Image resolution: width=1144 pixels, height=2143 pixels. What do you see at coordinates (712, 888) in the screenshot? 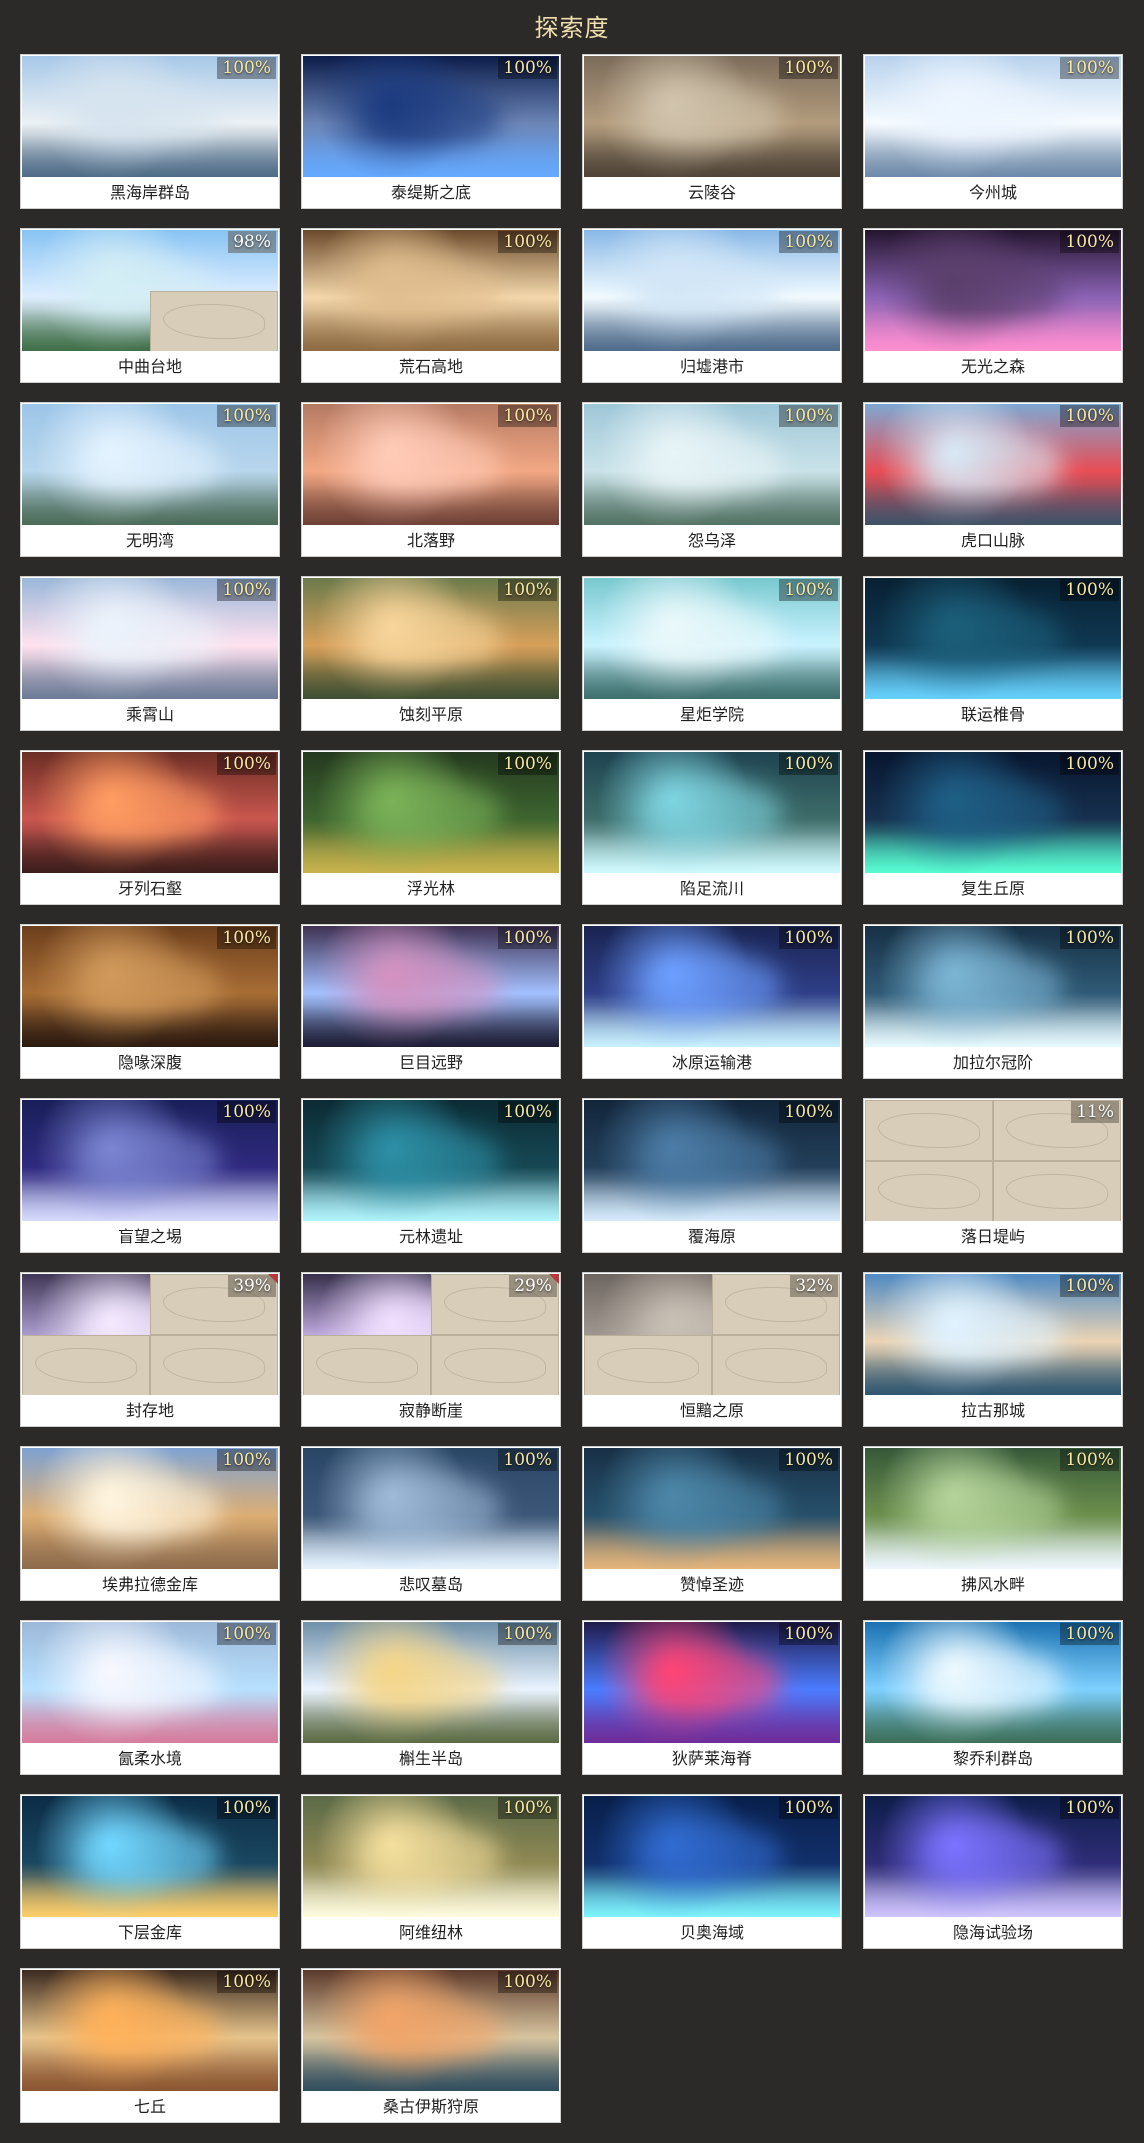
I see `region-name: 陷足流川` at bounding box center [712, 888].